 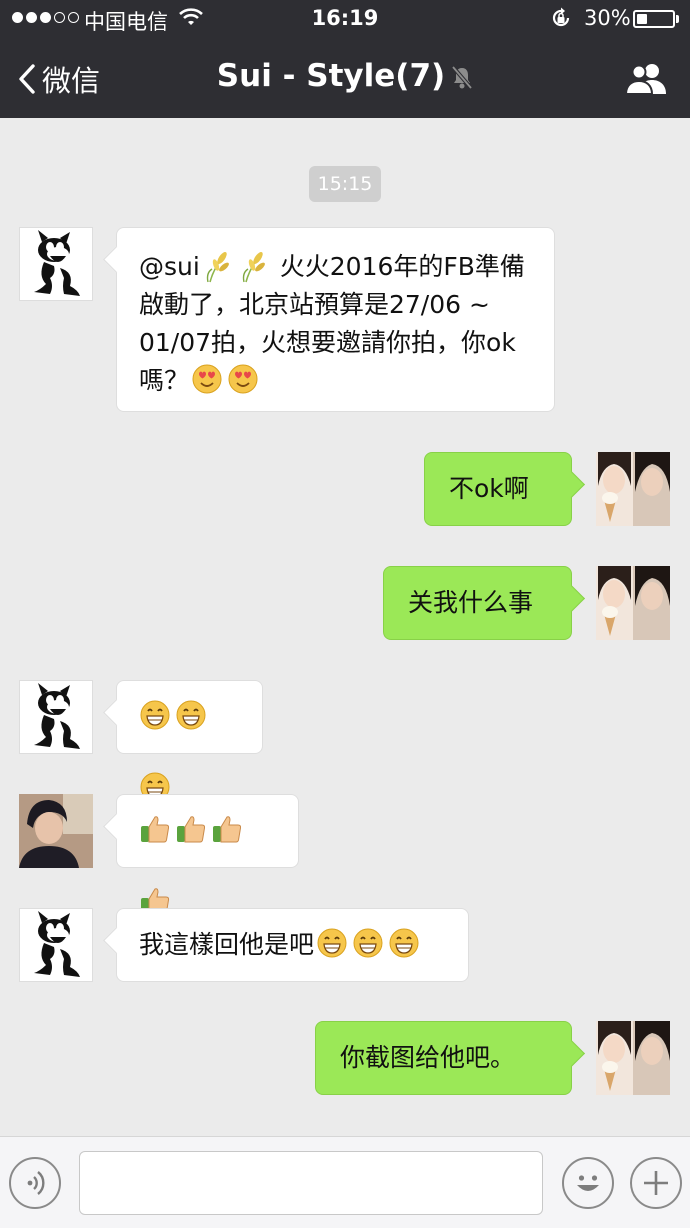 I want to click on battery-percent: 30%, so click(x=607, y=18).